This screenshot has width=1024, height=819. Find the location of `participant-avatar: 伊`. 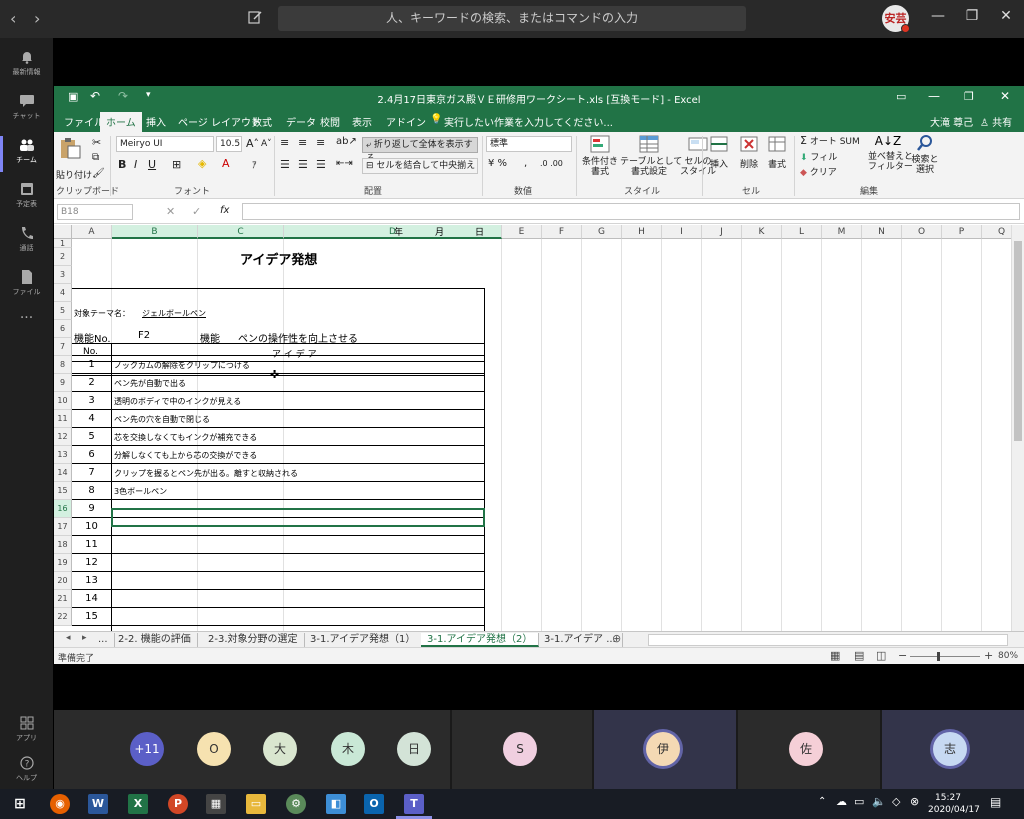

participant-avatar: 伊 is located at coordinates (663, 749).